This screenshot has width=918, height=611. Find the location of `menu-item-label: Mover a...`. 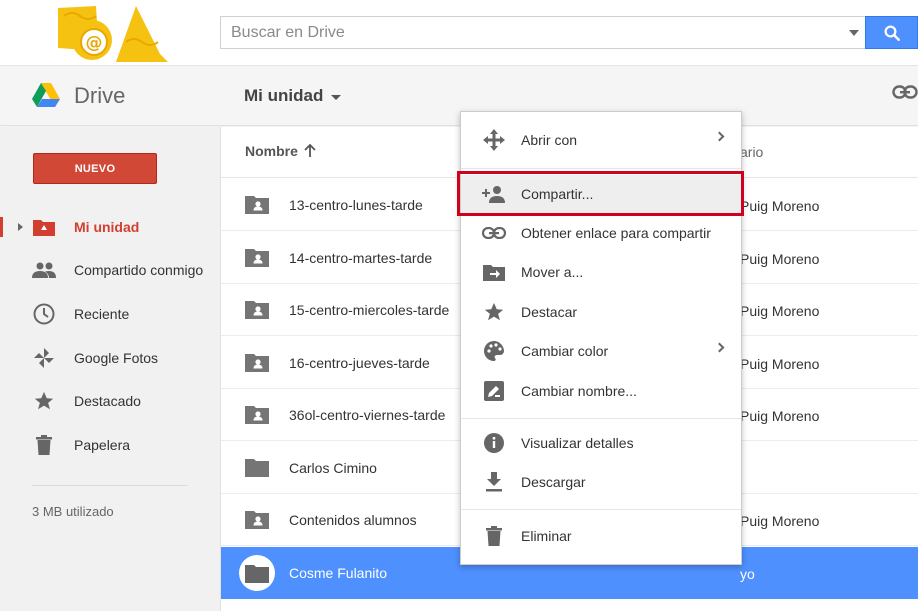

menu-item-label: Mover a... is located at coordinates (552, 272).